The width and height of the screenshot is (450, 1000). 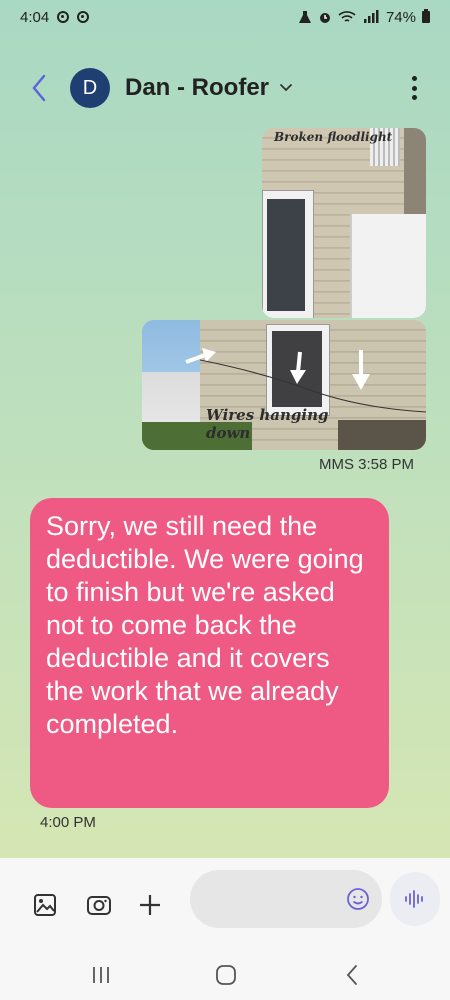 I want to click on emoji-icon, so click(x=358, y=899).